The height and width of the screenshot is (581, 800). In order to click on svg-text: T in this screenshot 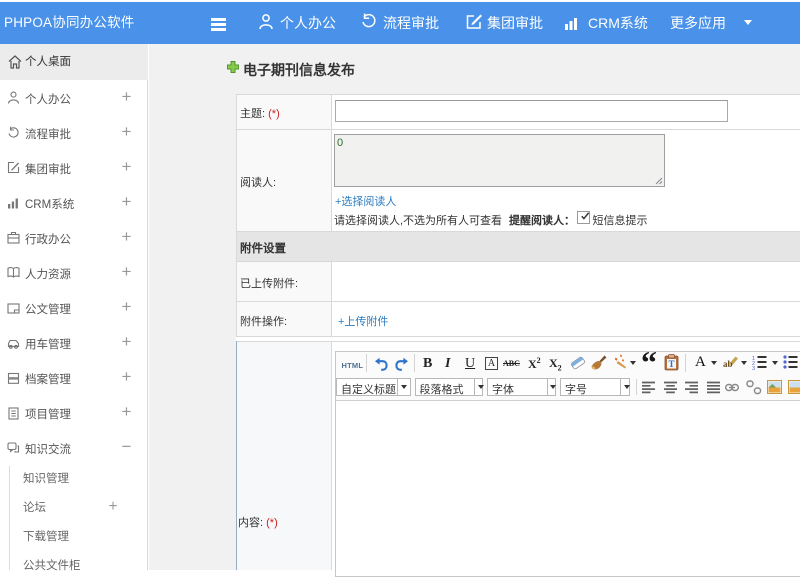, I will do `click(671, 364)`.